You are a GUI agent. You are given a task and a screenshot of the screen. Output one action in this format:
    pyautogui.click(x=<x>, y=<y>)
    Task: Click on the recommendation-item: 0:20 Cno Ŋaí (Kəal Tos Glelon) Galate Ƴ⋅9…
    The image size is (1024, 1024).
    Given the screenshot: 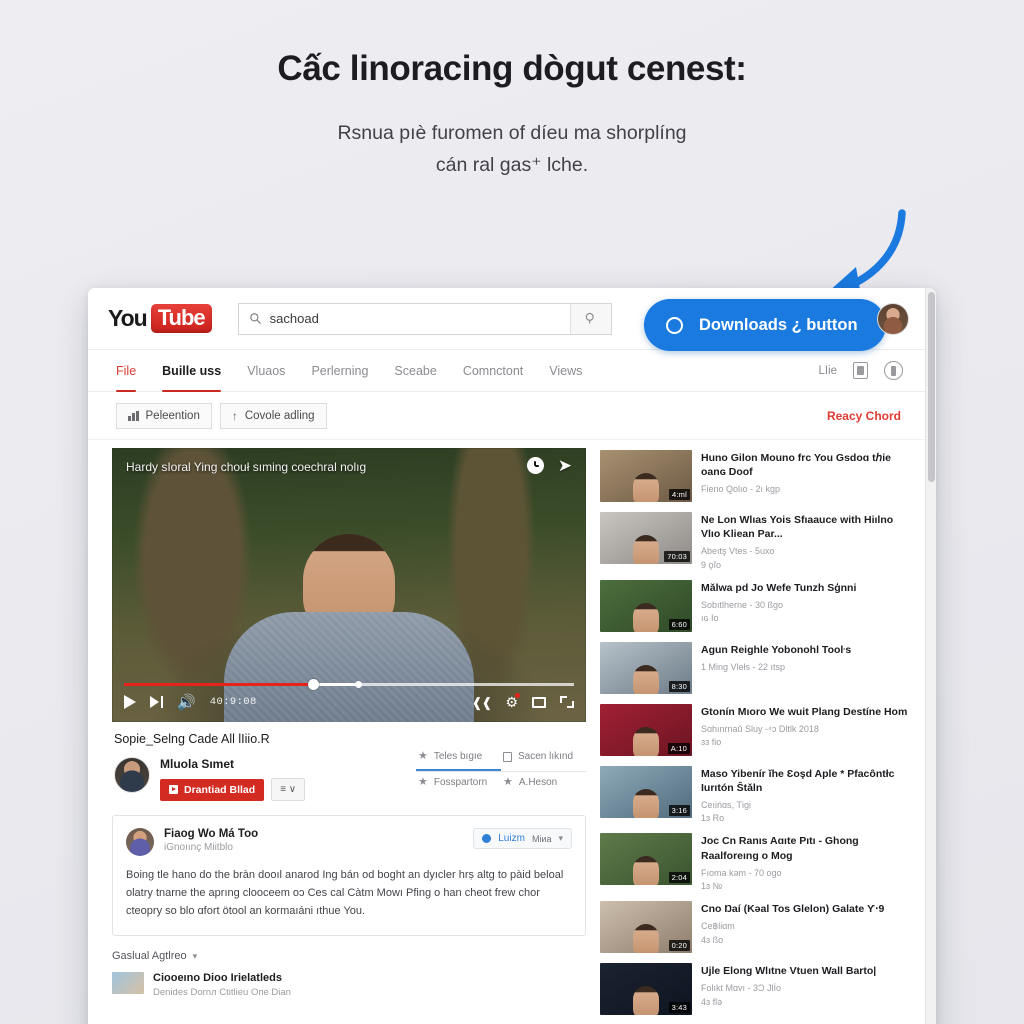 What is the action you would take?
    pyautogui.click(x=754, y=927)
    